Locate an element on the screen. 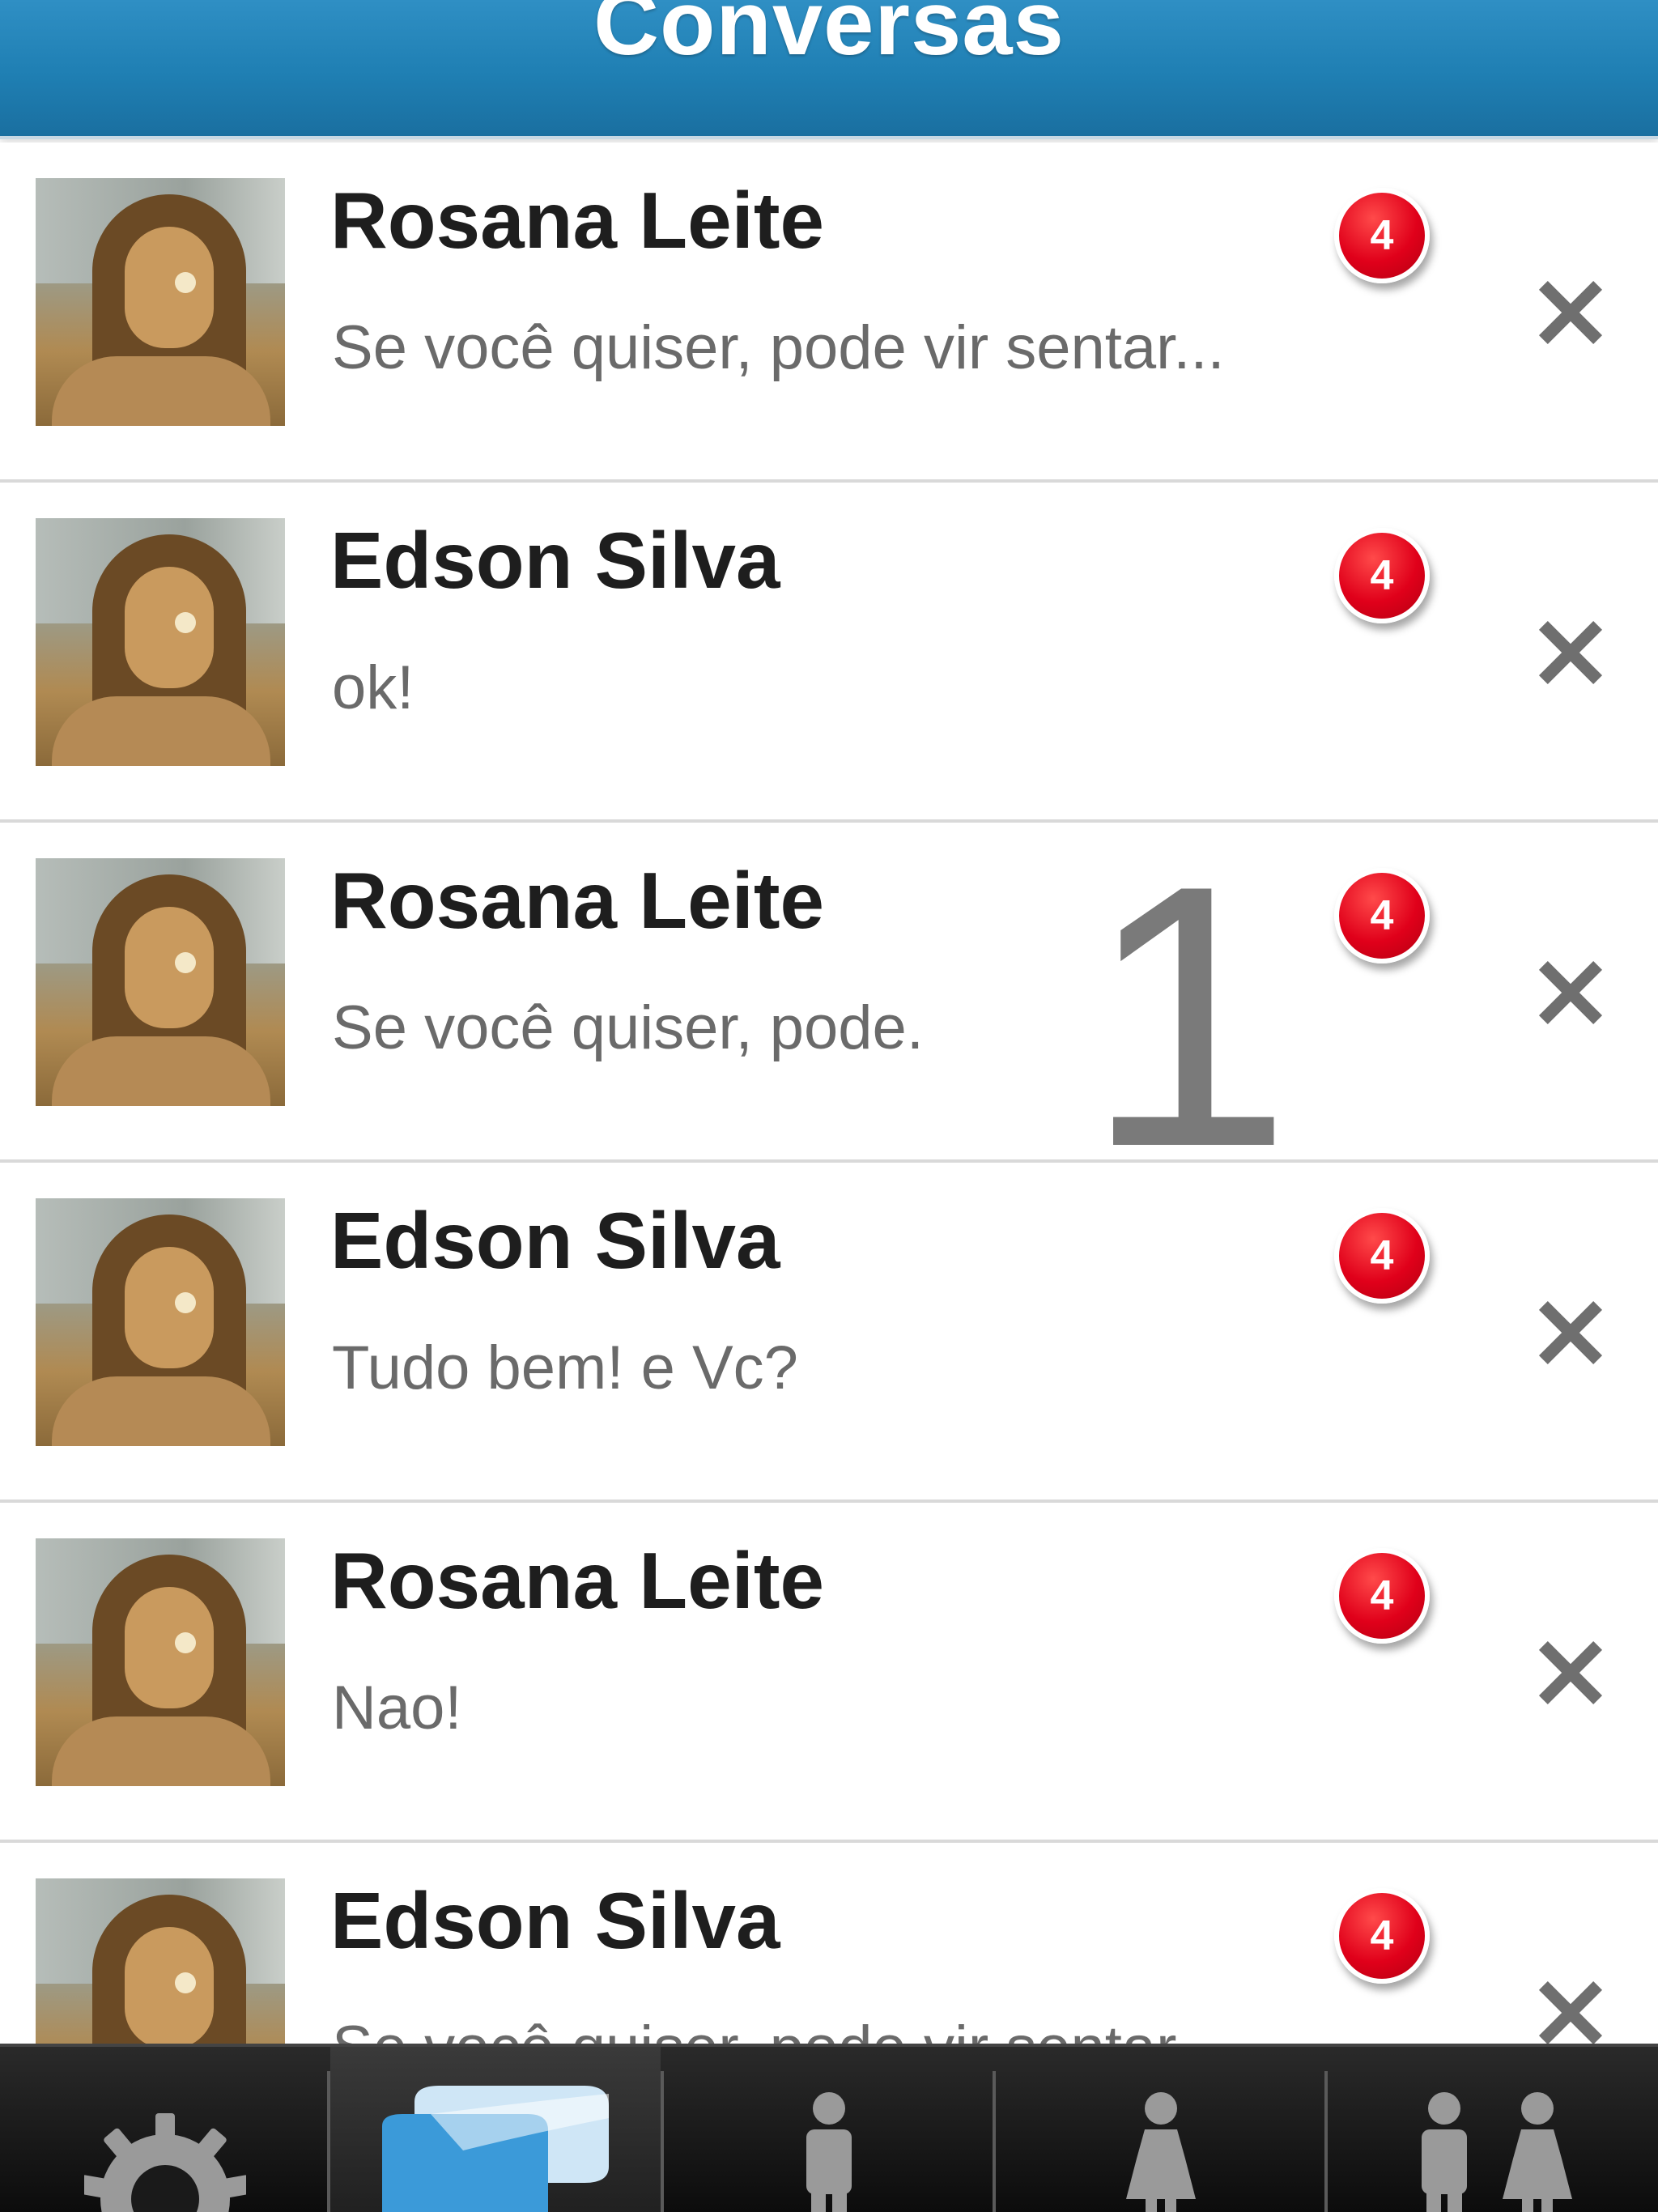  female-person-icon is located at coordinates (1161, 2152).